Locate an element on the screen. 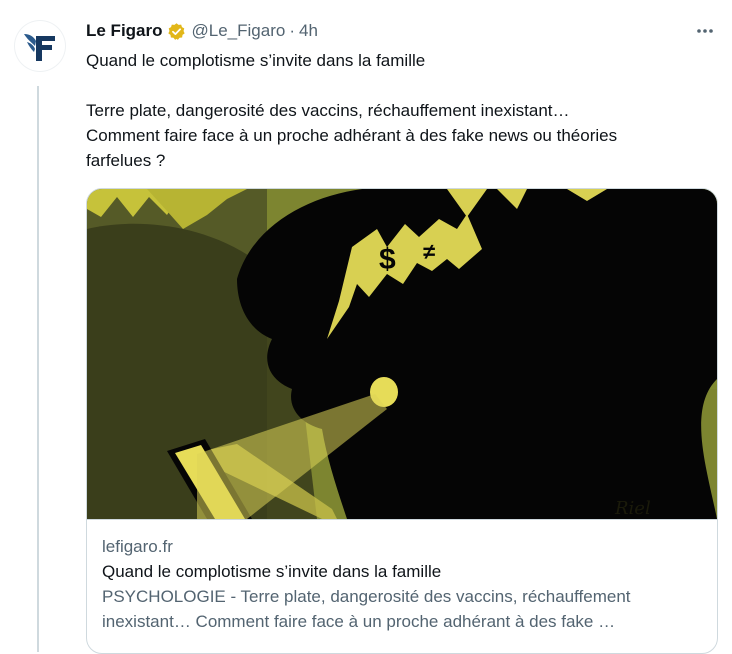  svg-text: Riel is located at coordinates (632, 508).